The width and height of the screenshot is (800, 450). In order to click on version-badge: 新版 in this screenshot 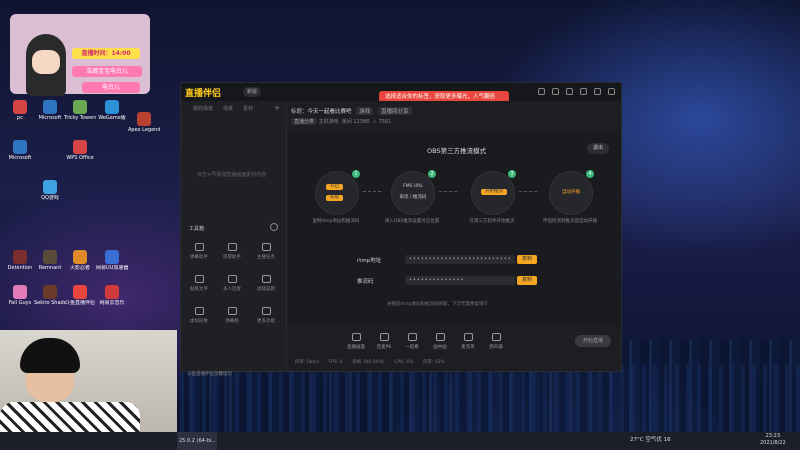, I will do `click(252, 92)`.